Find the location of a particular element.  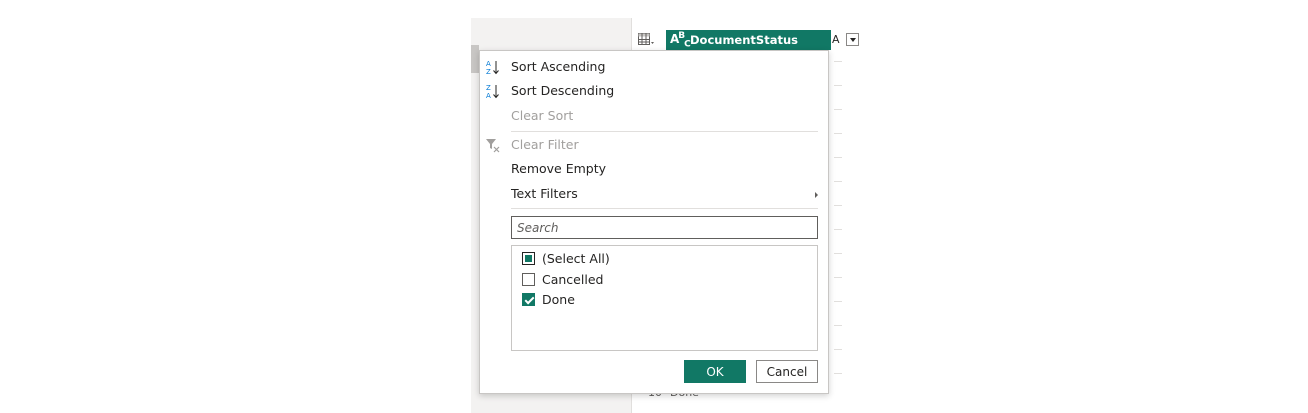

sort-descending-icon: Z A is located at coordinates (493, 91).